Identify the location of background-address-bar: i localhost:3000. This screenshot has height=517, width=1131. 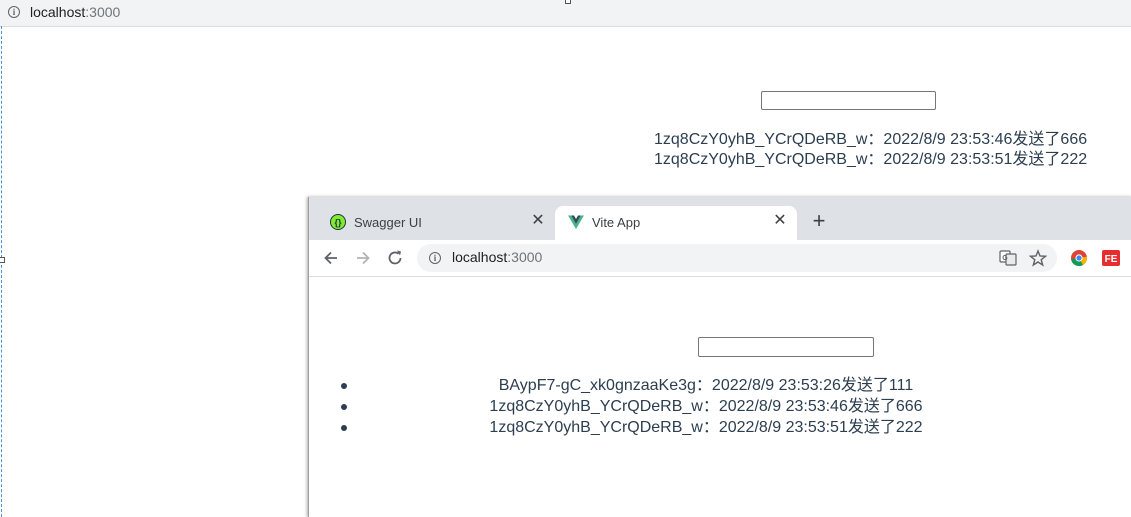
(565, 13).